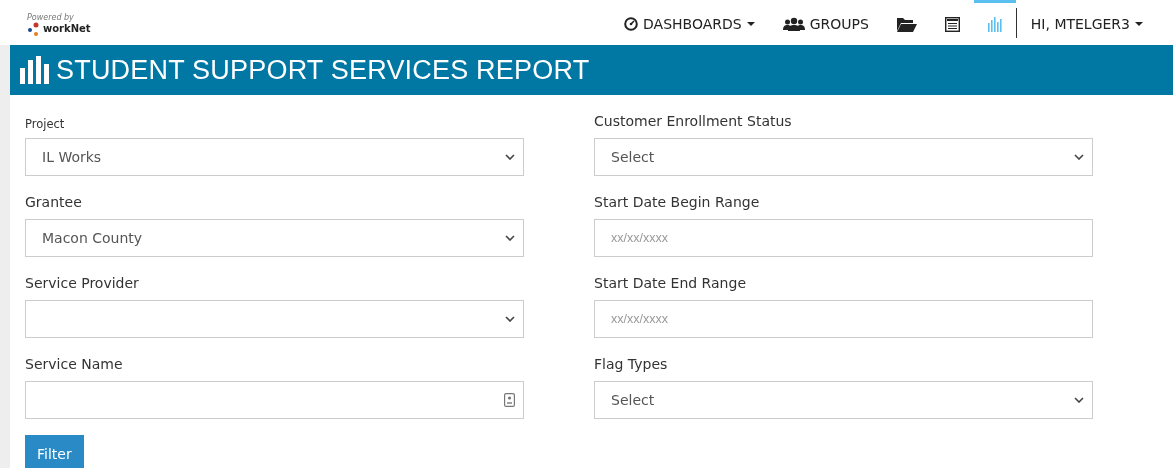 Image resolution: width=1173 pixels, height=468 pixels. What do you see at coordinates (67, 28) in the screenshot?
I see `logo-name: workNet` at bounding box center [67, 28].